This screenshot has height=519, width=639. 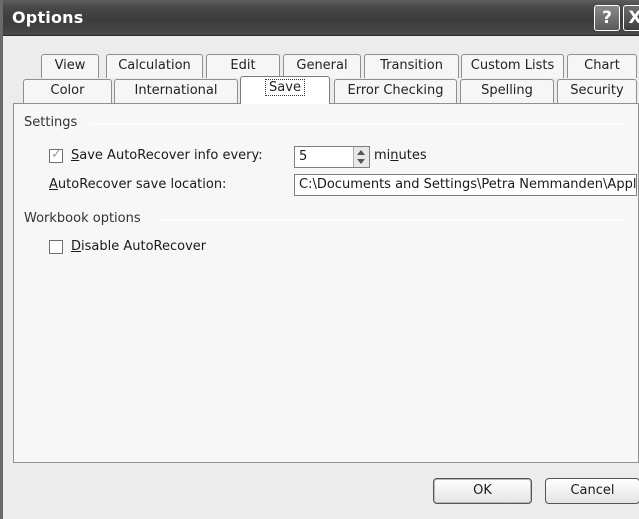 What do you see at coordinates (167, 155) in the screenshot?
I see `autorecover-checkbox-label: Save AutoRecover info every:` at bounding box center [167, 155].